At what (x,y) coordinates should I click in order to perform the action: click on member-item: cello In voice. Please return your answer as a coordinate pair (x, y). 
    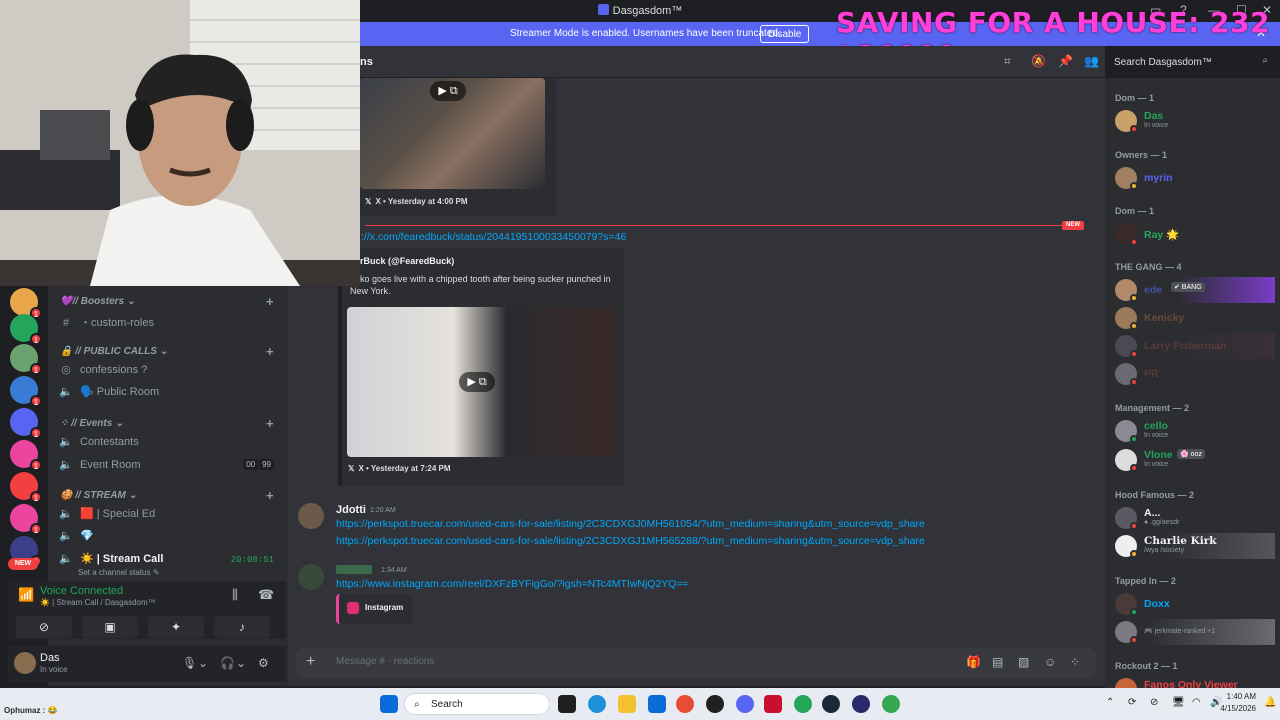
    Looking at the image, I should click on (1194, 431).